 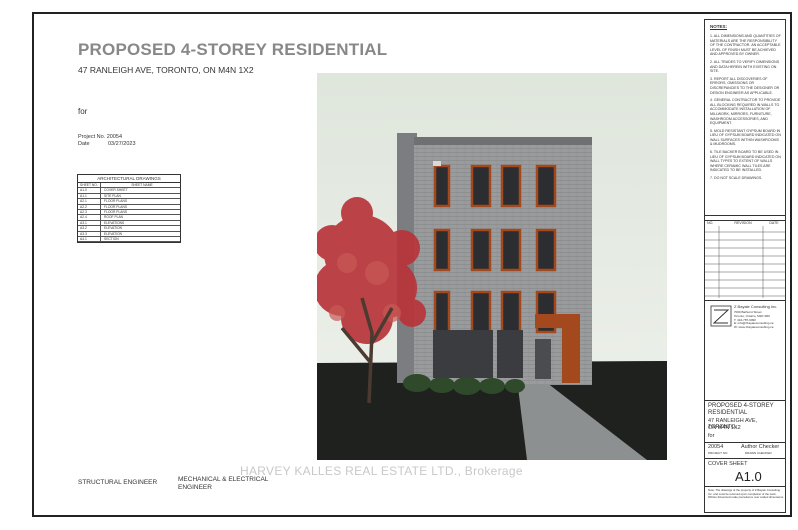 I want to click on date-value: 03/27/2023, so click(x=122, y=144).